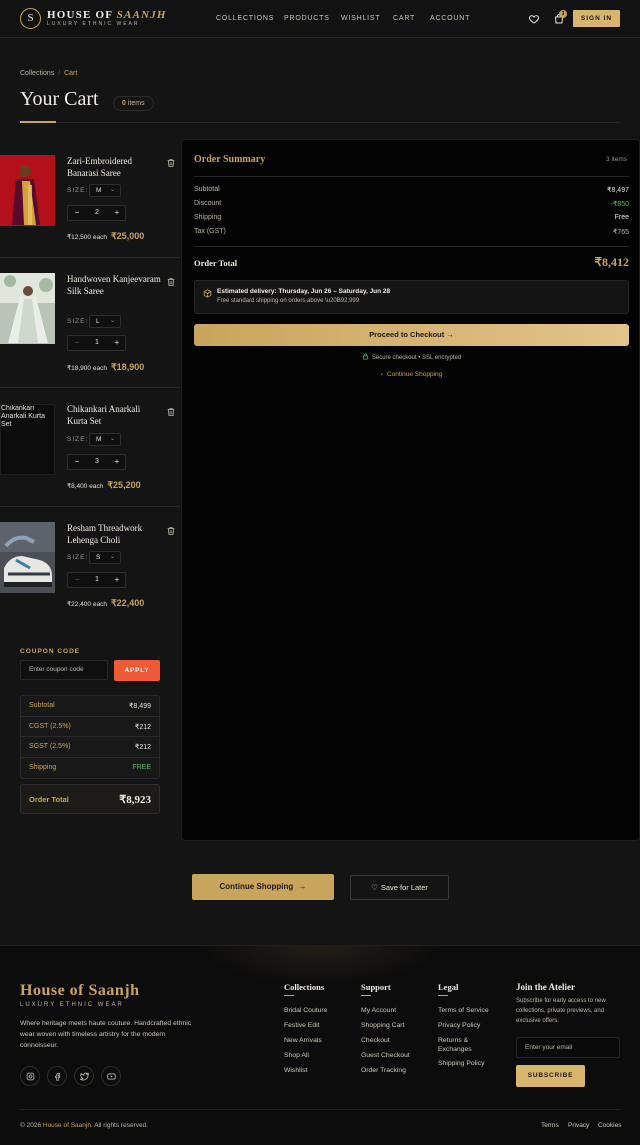 This screenshot has width=640, height=1145. Describe the element at coordinates (383, 1070) in the screenshot. I see `footer-link: Order Tracking` at that location.